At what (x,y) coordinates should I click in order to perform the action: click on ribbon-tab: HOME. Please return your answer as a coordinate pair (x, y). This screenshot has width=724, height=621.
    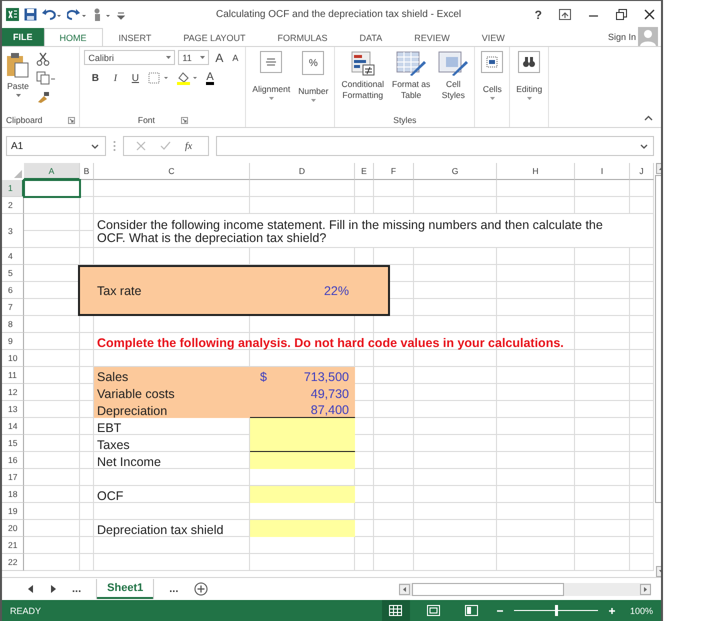
    Looking at the image, I should click on (73, 37).